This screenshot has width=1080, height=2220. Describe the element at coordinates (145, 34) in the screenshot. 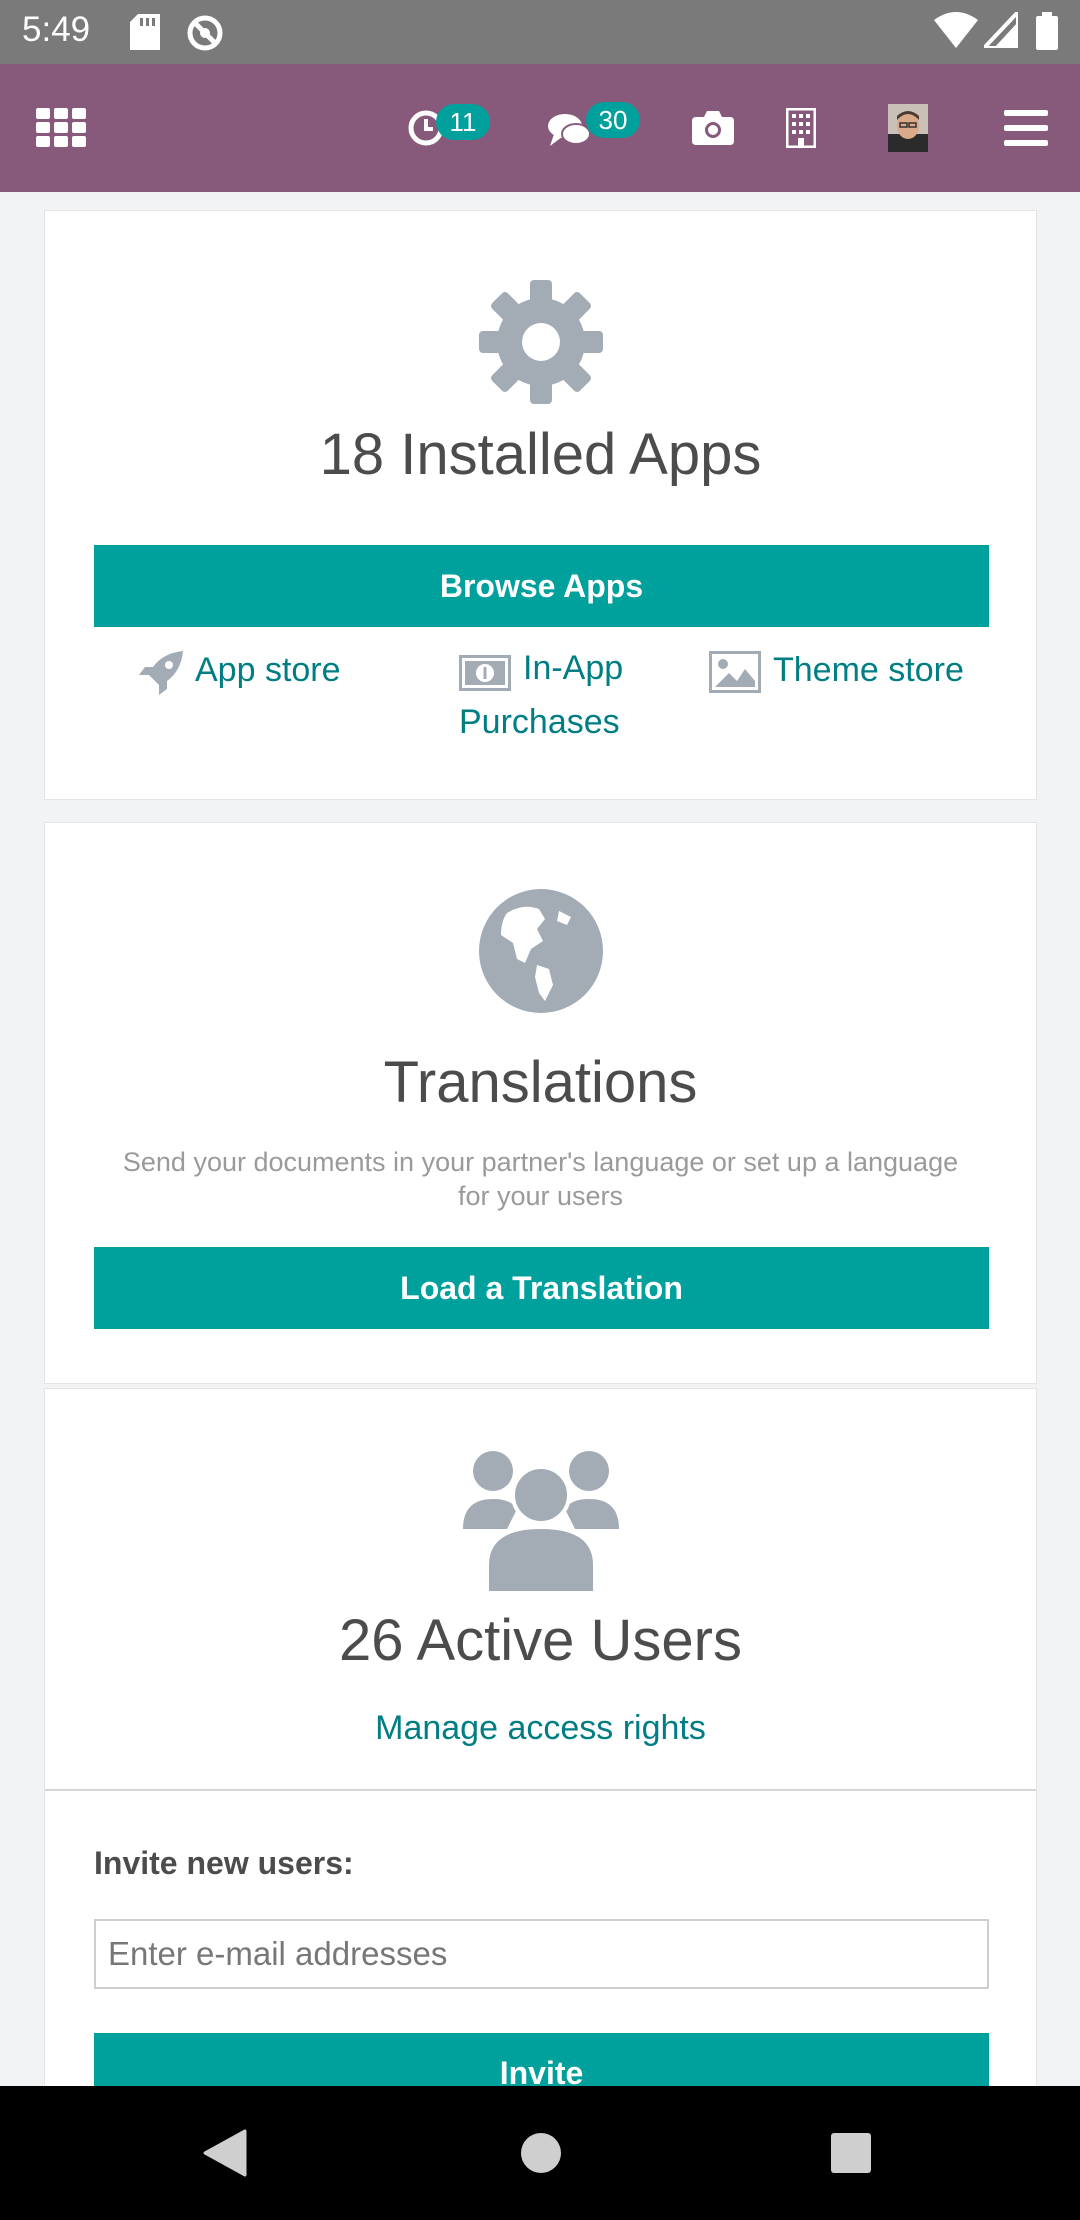

I see `sd-card-icon` at that location.